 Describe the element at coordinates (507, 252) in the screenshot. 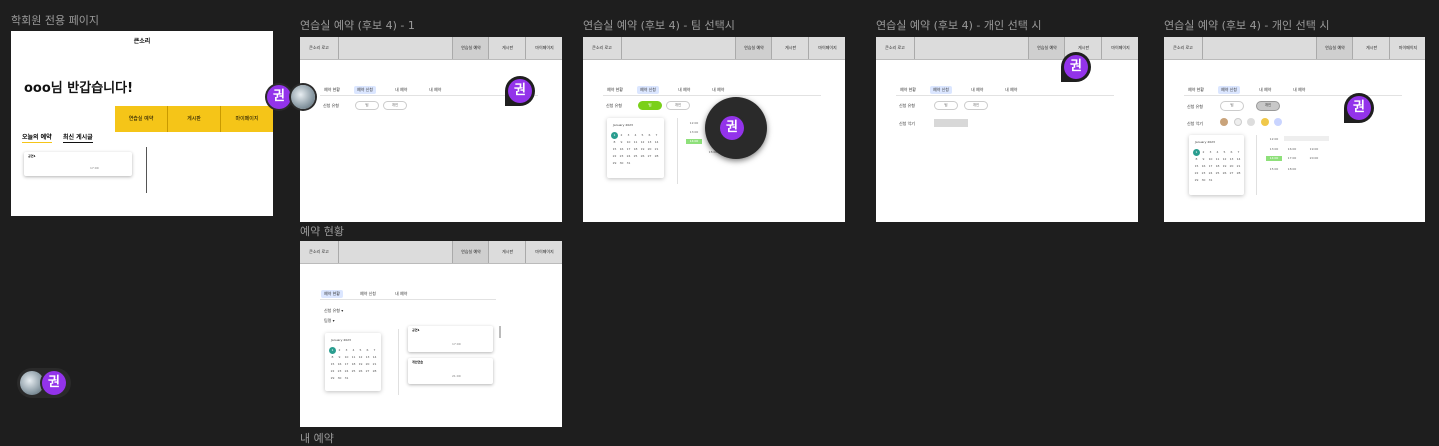

I see `nav-board: 게시판` at that location.